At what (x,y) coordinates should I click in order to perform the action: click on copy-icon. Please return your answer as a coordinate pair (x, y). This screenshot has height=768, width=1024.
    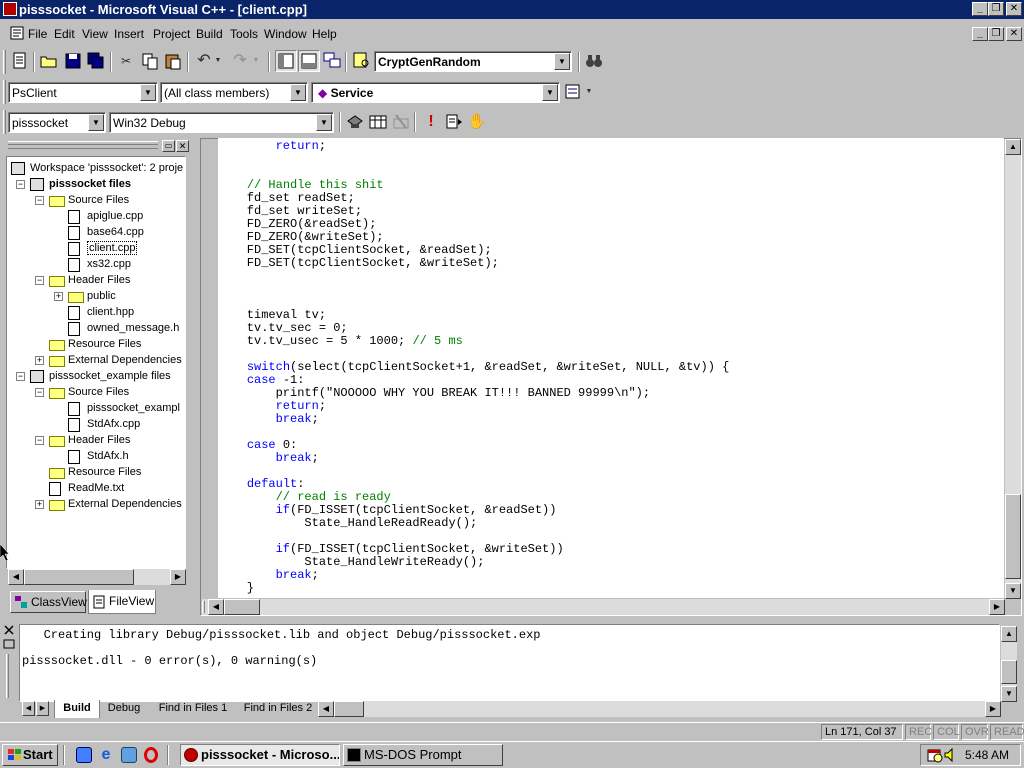
    Looking at the image, I should click on (150, 61).